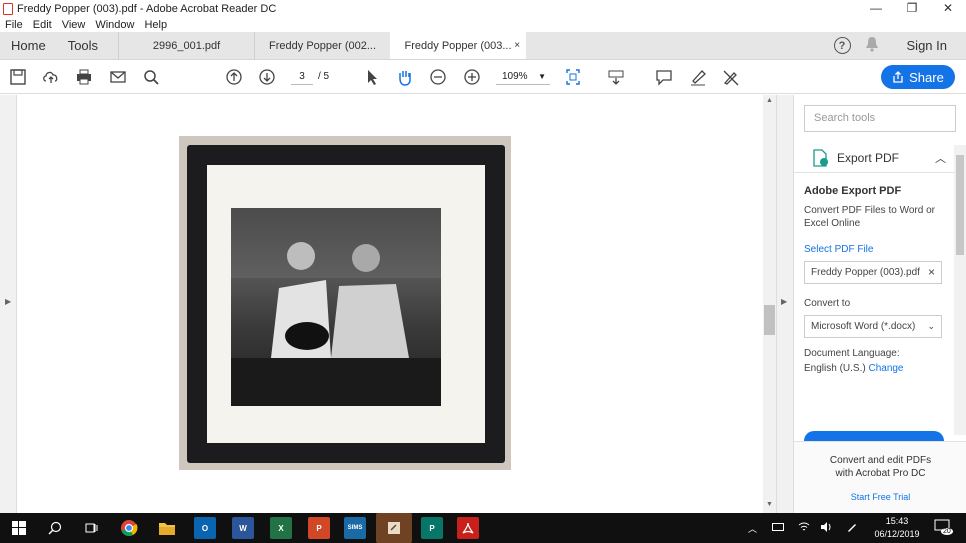 This screenshot has width=966, height=543. What do you see at coordinates (14, 25) in the screenshot?
I see `menu-file: File` at bounding box center [14, 25].